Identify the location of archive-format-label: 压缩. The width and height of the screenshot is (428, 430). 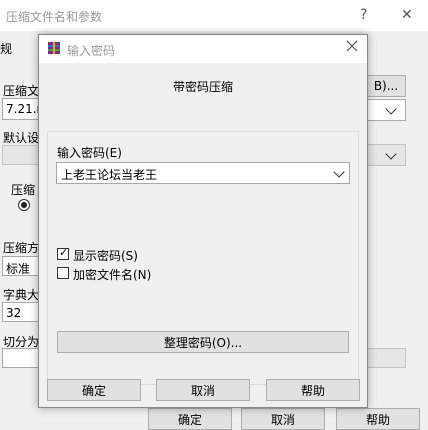
(23, 190).